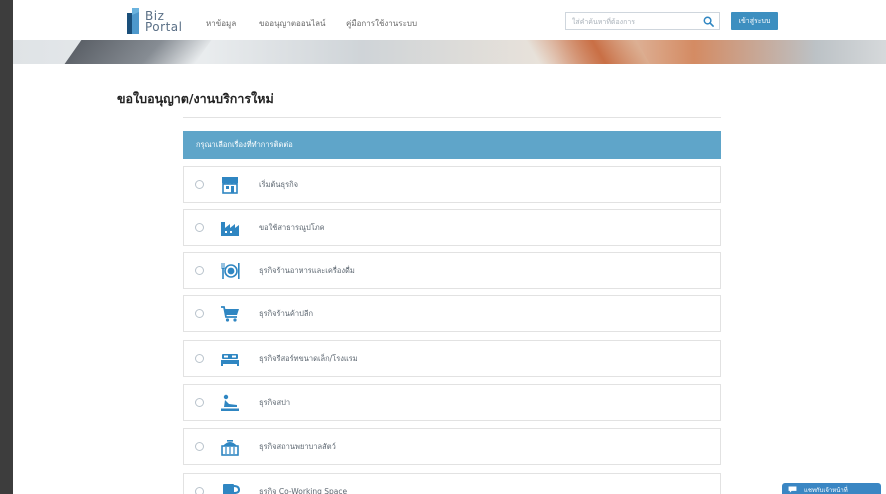  What do you see at coordinates (452, 270) in the screenshot?
I see `option-restaurant: ธุรกิจร้านอาหารและเครื่องดื่ม` at bounding box center [452, 270].